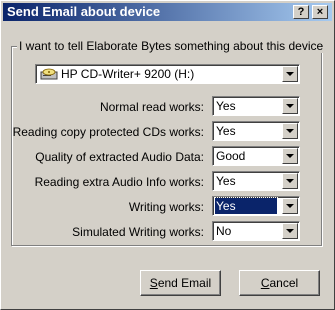  I want to click on simulated-writing-value: No, so click(224, 231).